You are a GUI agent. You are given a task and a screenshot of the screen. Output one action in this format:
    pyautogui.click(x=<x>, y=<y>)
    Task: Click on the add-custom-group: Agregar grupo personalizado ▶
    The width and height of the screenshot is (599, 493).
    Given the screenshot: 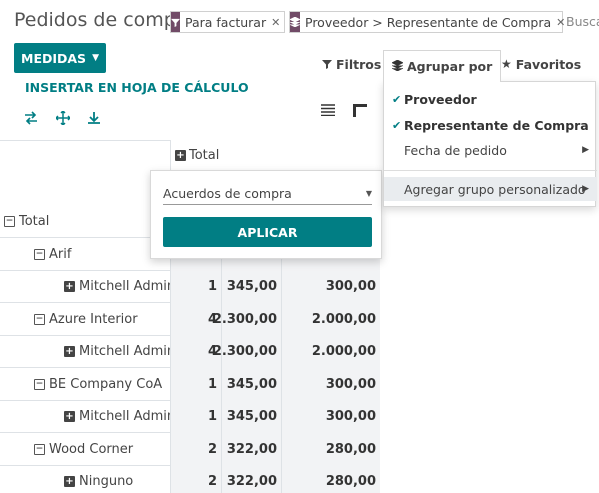 What is the action you would take?
    pyautogui.click(x=490, y=189)
    